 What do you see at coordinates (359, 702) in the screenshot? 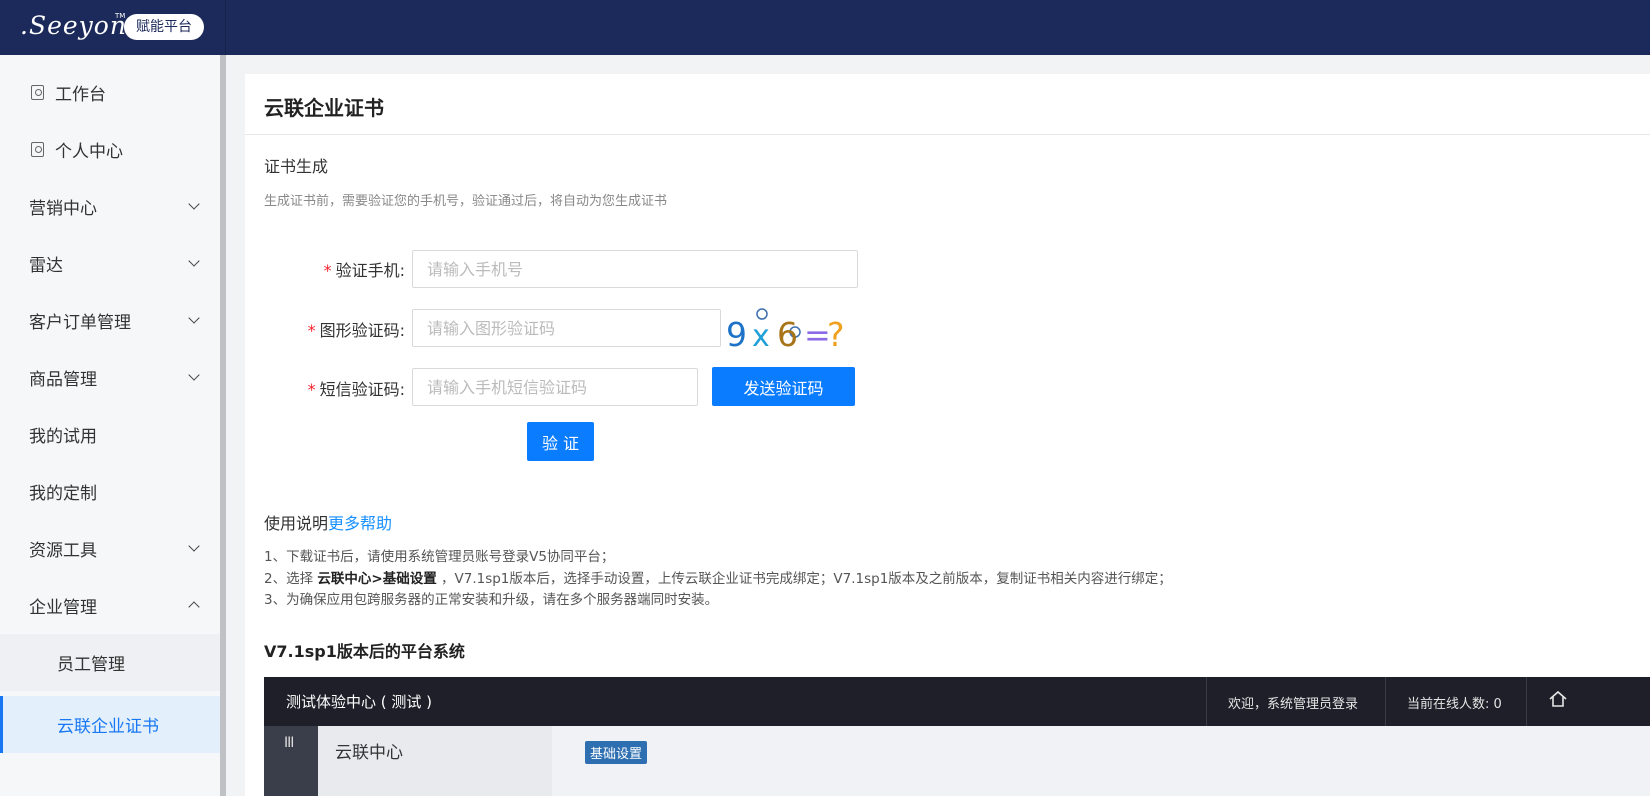
I see `screenshot-title: 测试体验中心 ( 测试 )` at bounding box center [359, 702].